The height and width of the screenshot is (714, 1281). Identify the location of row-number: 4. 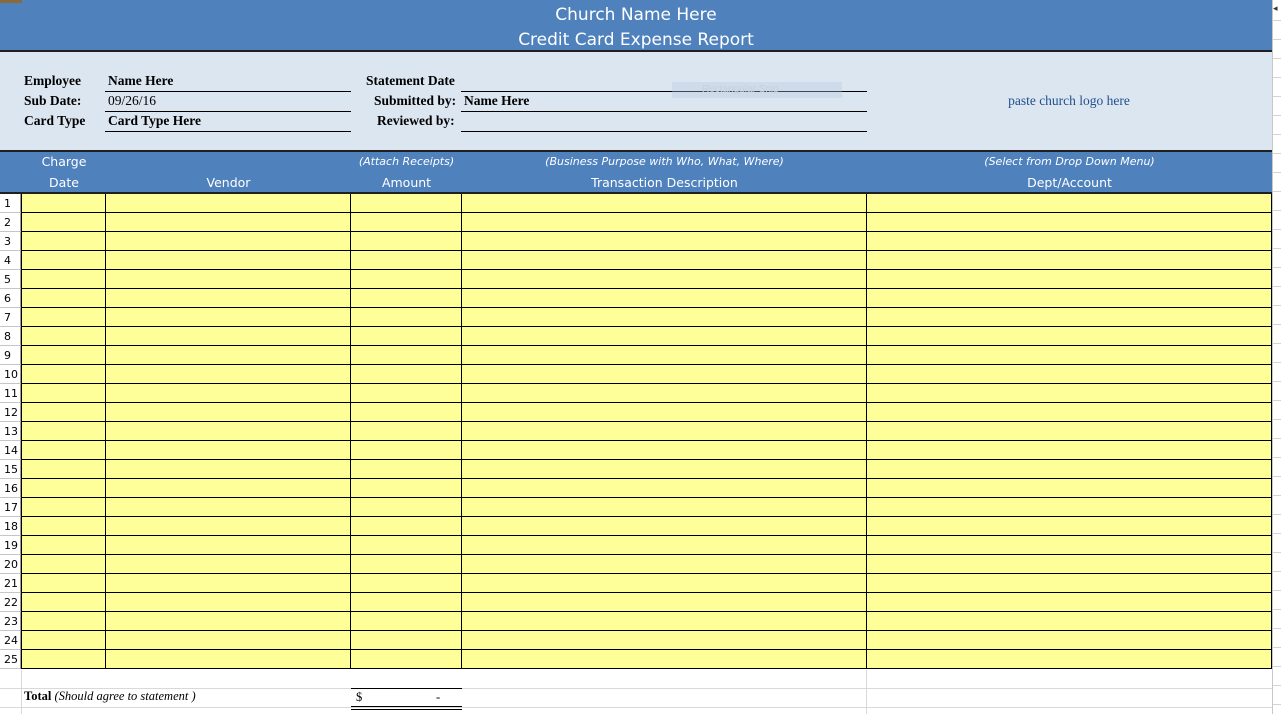
(10, 260).